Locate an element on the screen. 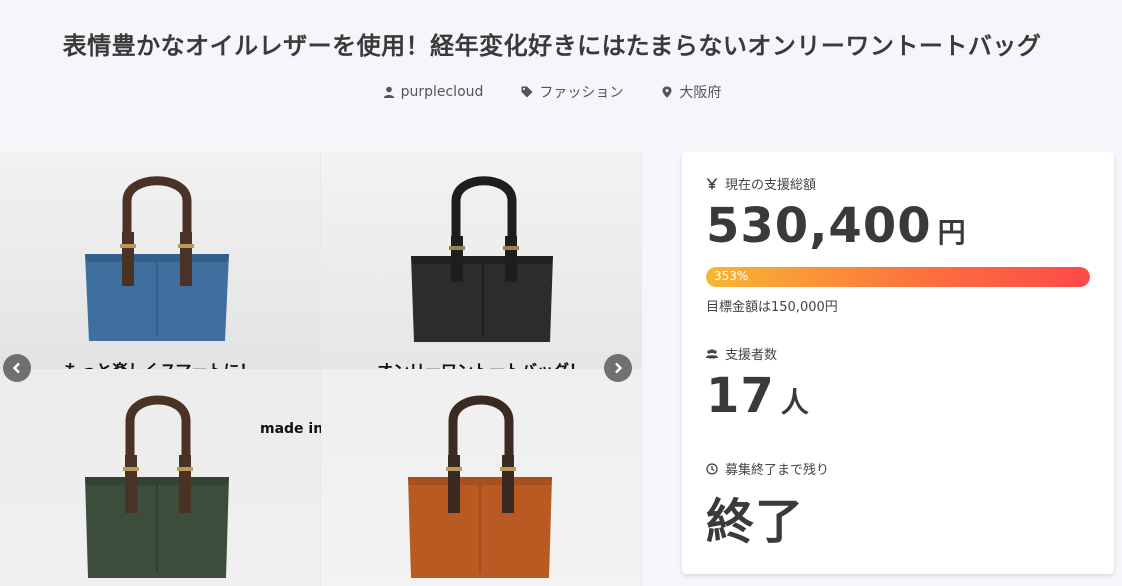 The image size is (1122, 586). supporters-label-text: 支援者数 is located at coordinates (751, 355).